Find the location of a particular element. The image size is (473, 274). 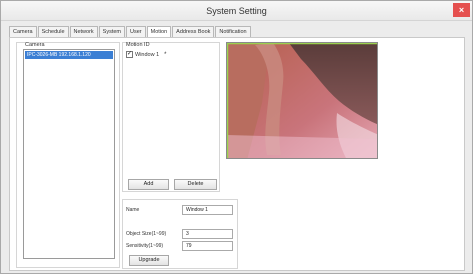

tab-schedule: Schedule is located at coordinates (53, 31).